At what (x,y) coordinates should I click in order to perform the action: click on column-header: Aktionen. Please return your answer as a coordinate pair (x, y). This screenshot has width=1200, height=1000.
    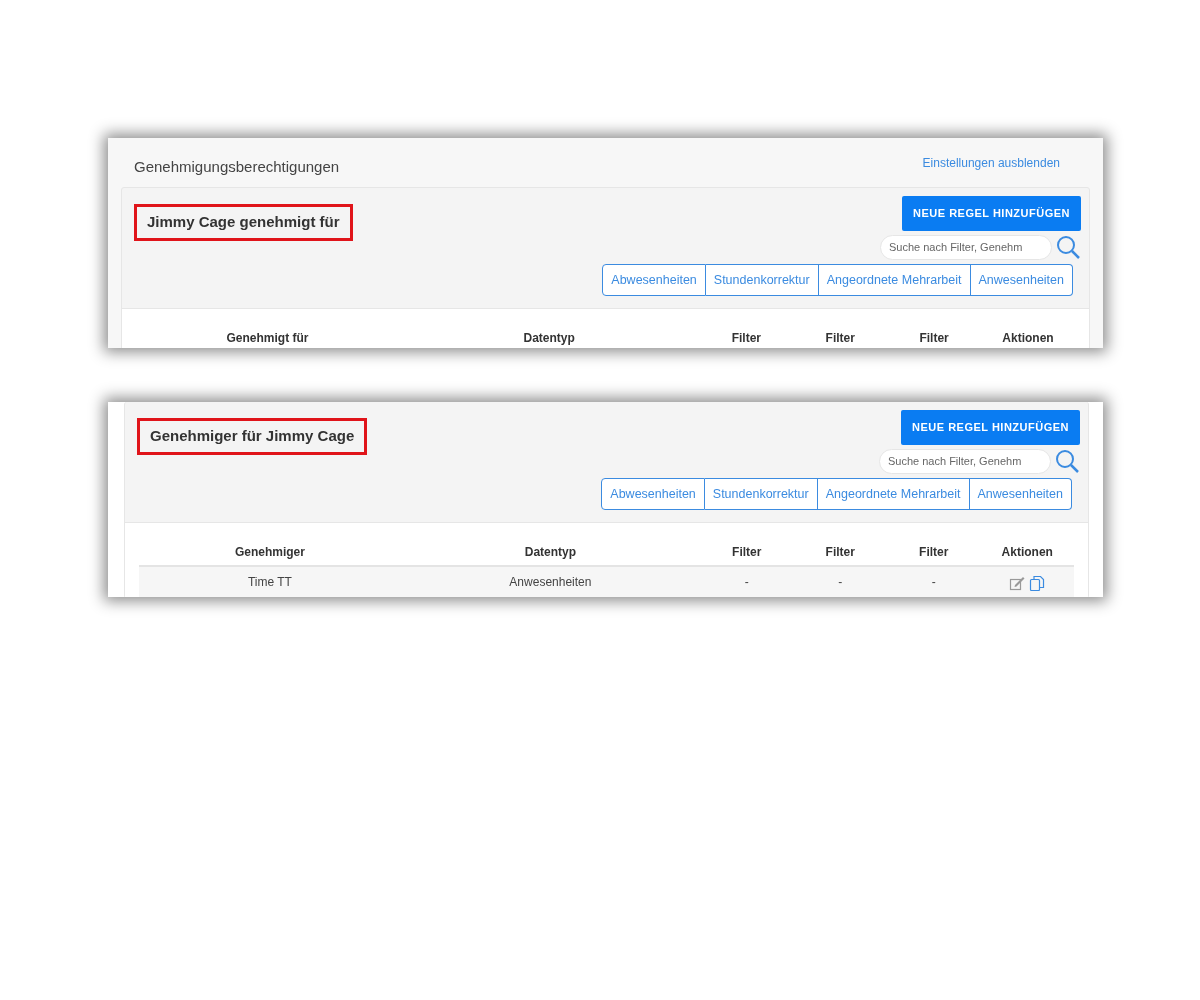
    Looking at the image, I should click on (1028, 338).